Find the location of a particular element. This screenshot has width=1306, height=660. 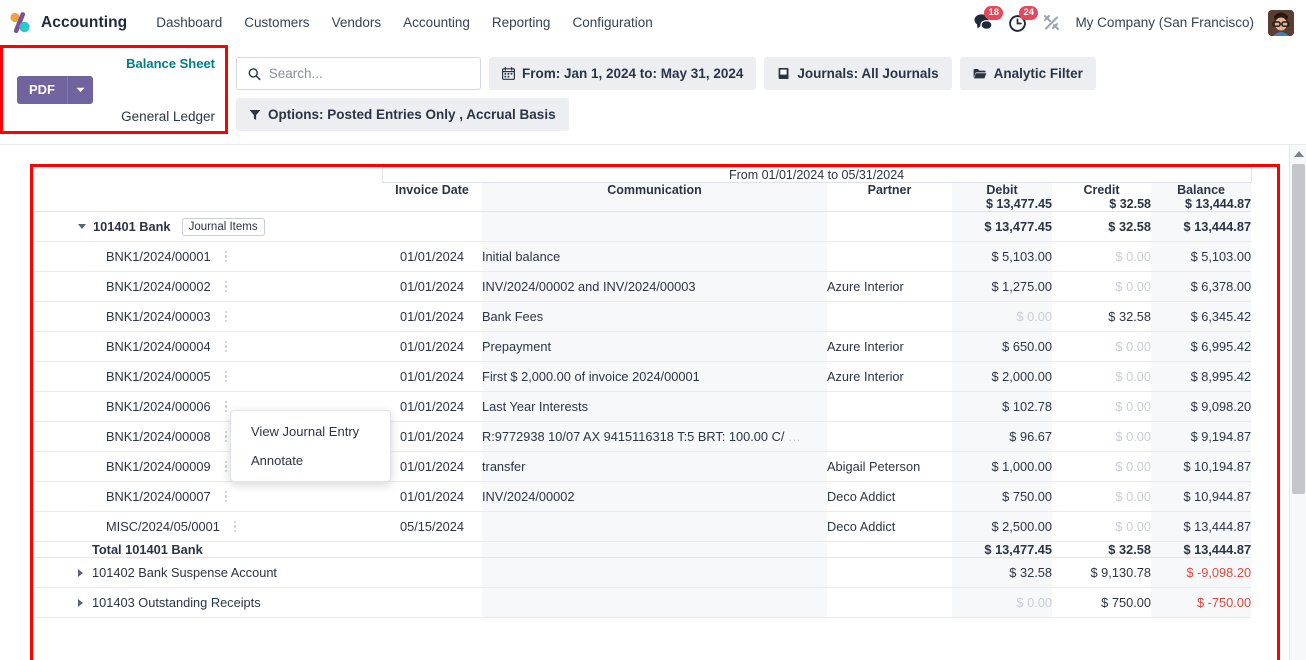

sub-account-name-cell: 101403 Outstanding Receipts is located at coordinates (208, 602).